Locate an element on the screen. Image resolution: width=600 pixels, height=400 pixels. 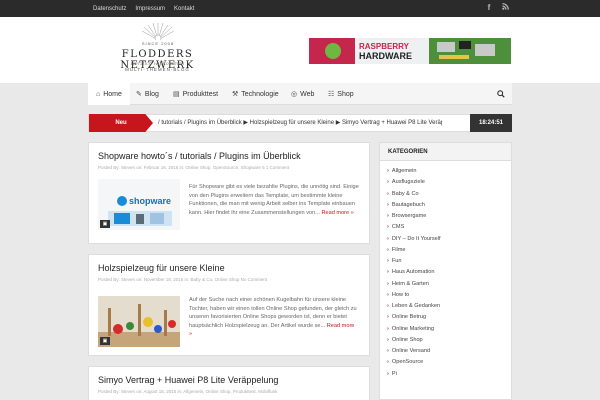
raspberry-logo-icon is located at coordinates (332, 51).